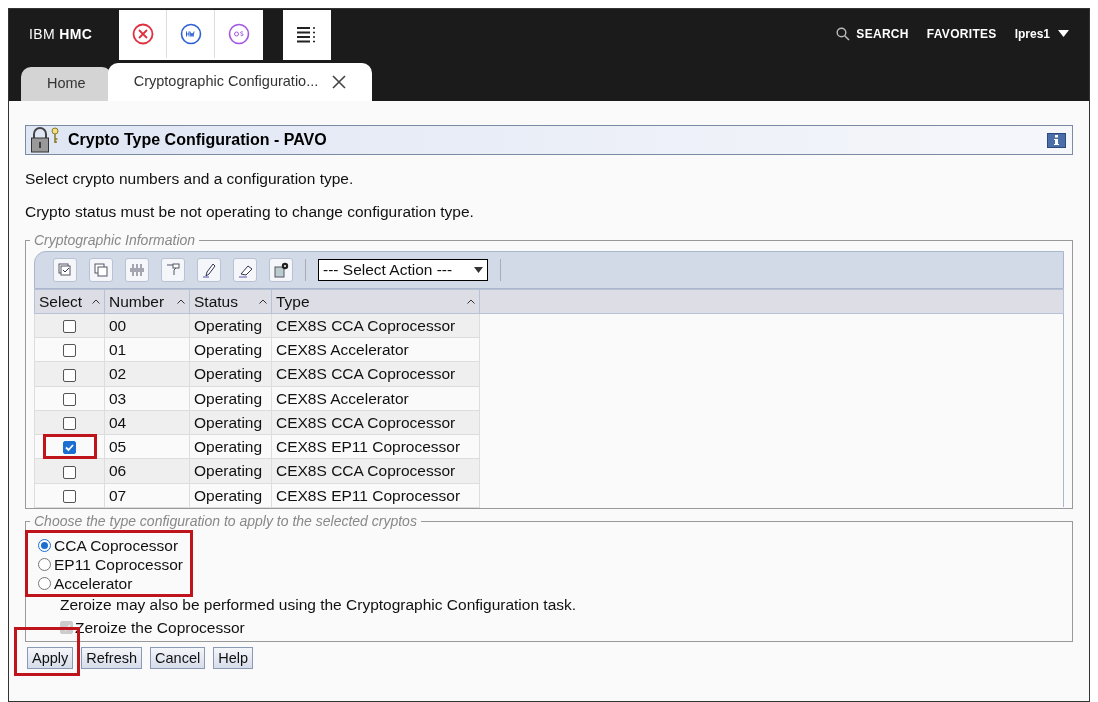  What do you see at coordinates (209, 269) in the screenshot?
I see `pencil-icon` at bounding box center [209, 269].